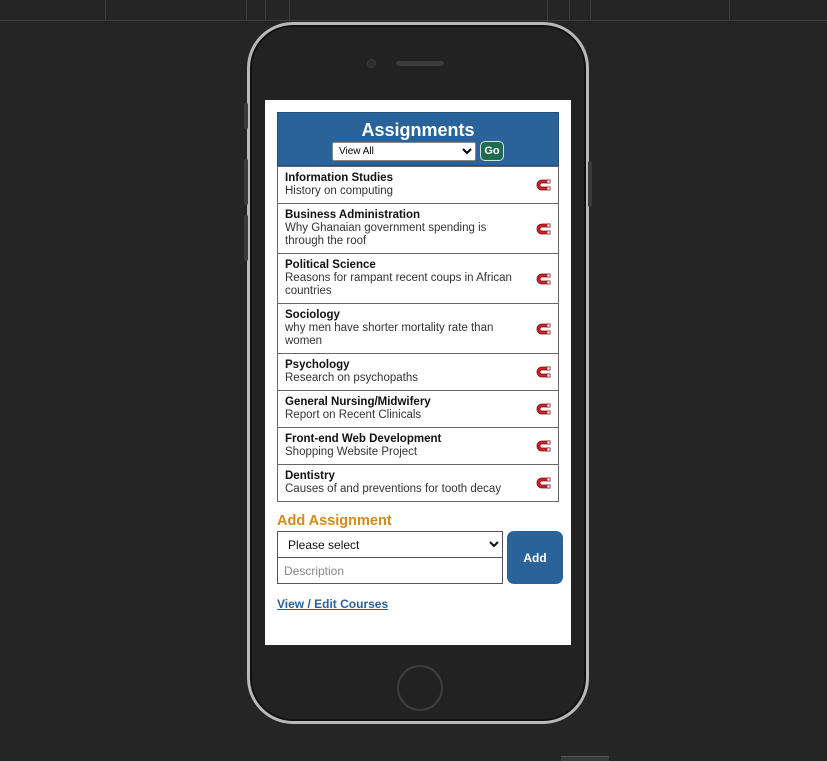  What do you see at coordinates (330, 265) in the screenshot?
I see `assignment-course: Political Science` at bounding box center [330, 265].